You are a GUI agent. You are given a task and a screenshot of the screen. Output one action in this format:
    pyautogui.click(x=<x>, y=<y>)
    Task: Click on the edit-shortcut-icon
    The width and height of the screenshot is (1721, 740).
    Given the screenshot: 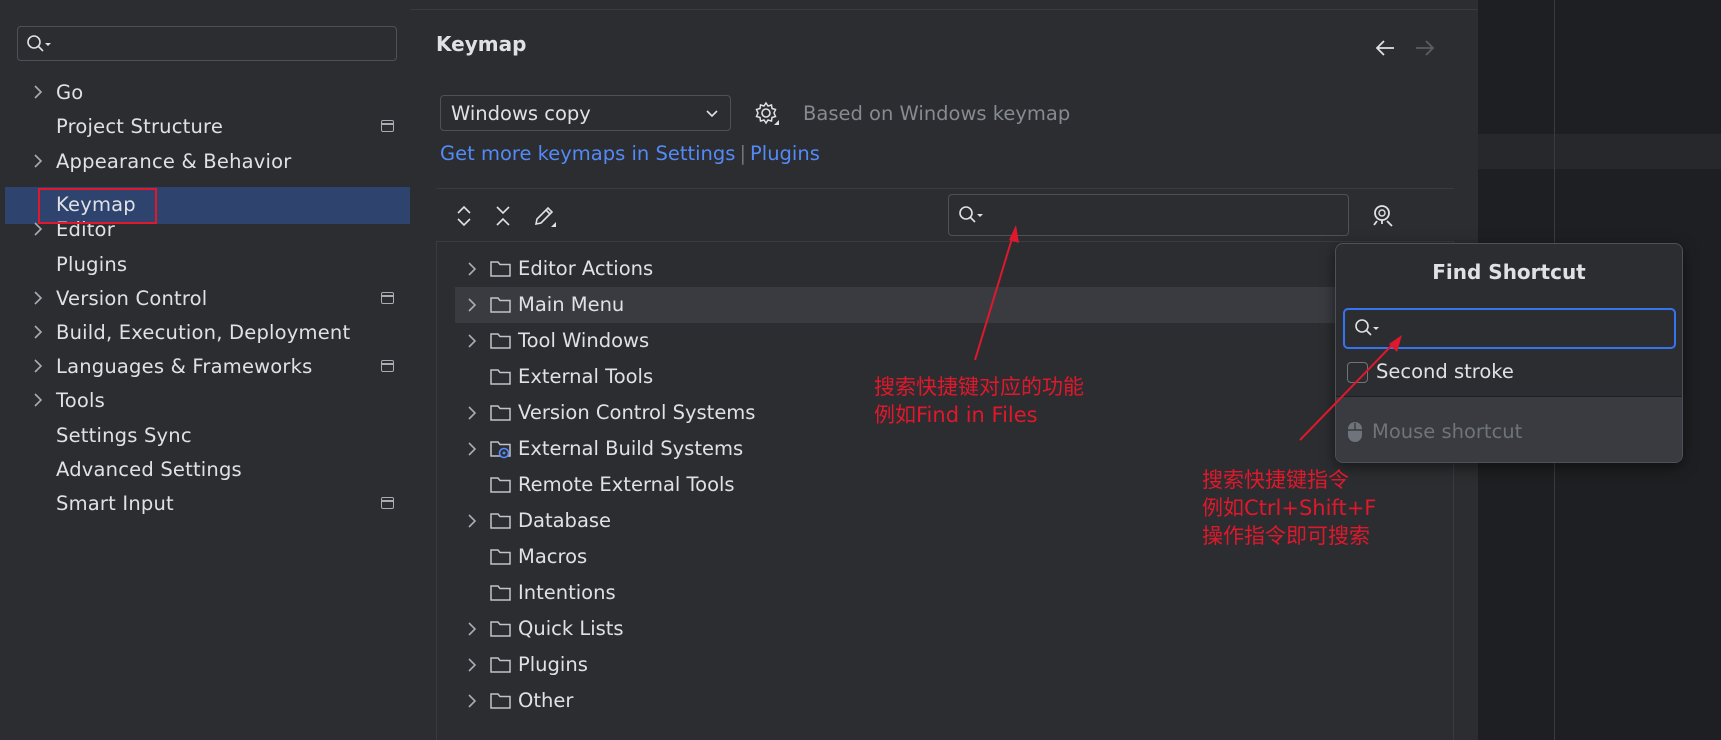 What is the action you would take?
    pyautogui.click(x=544, y=216)
    